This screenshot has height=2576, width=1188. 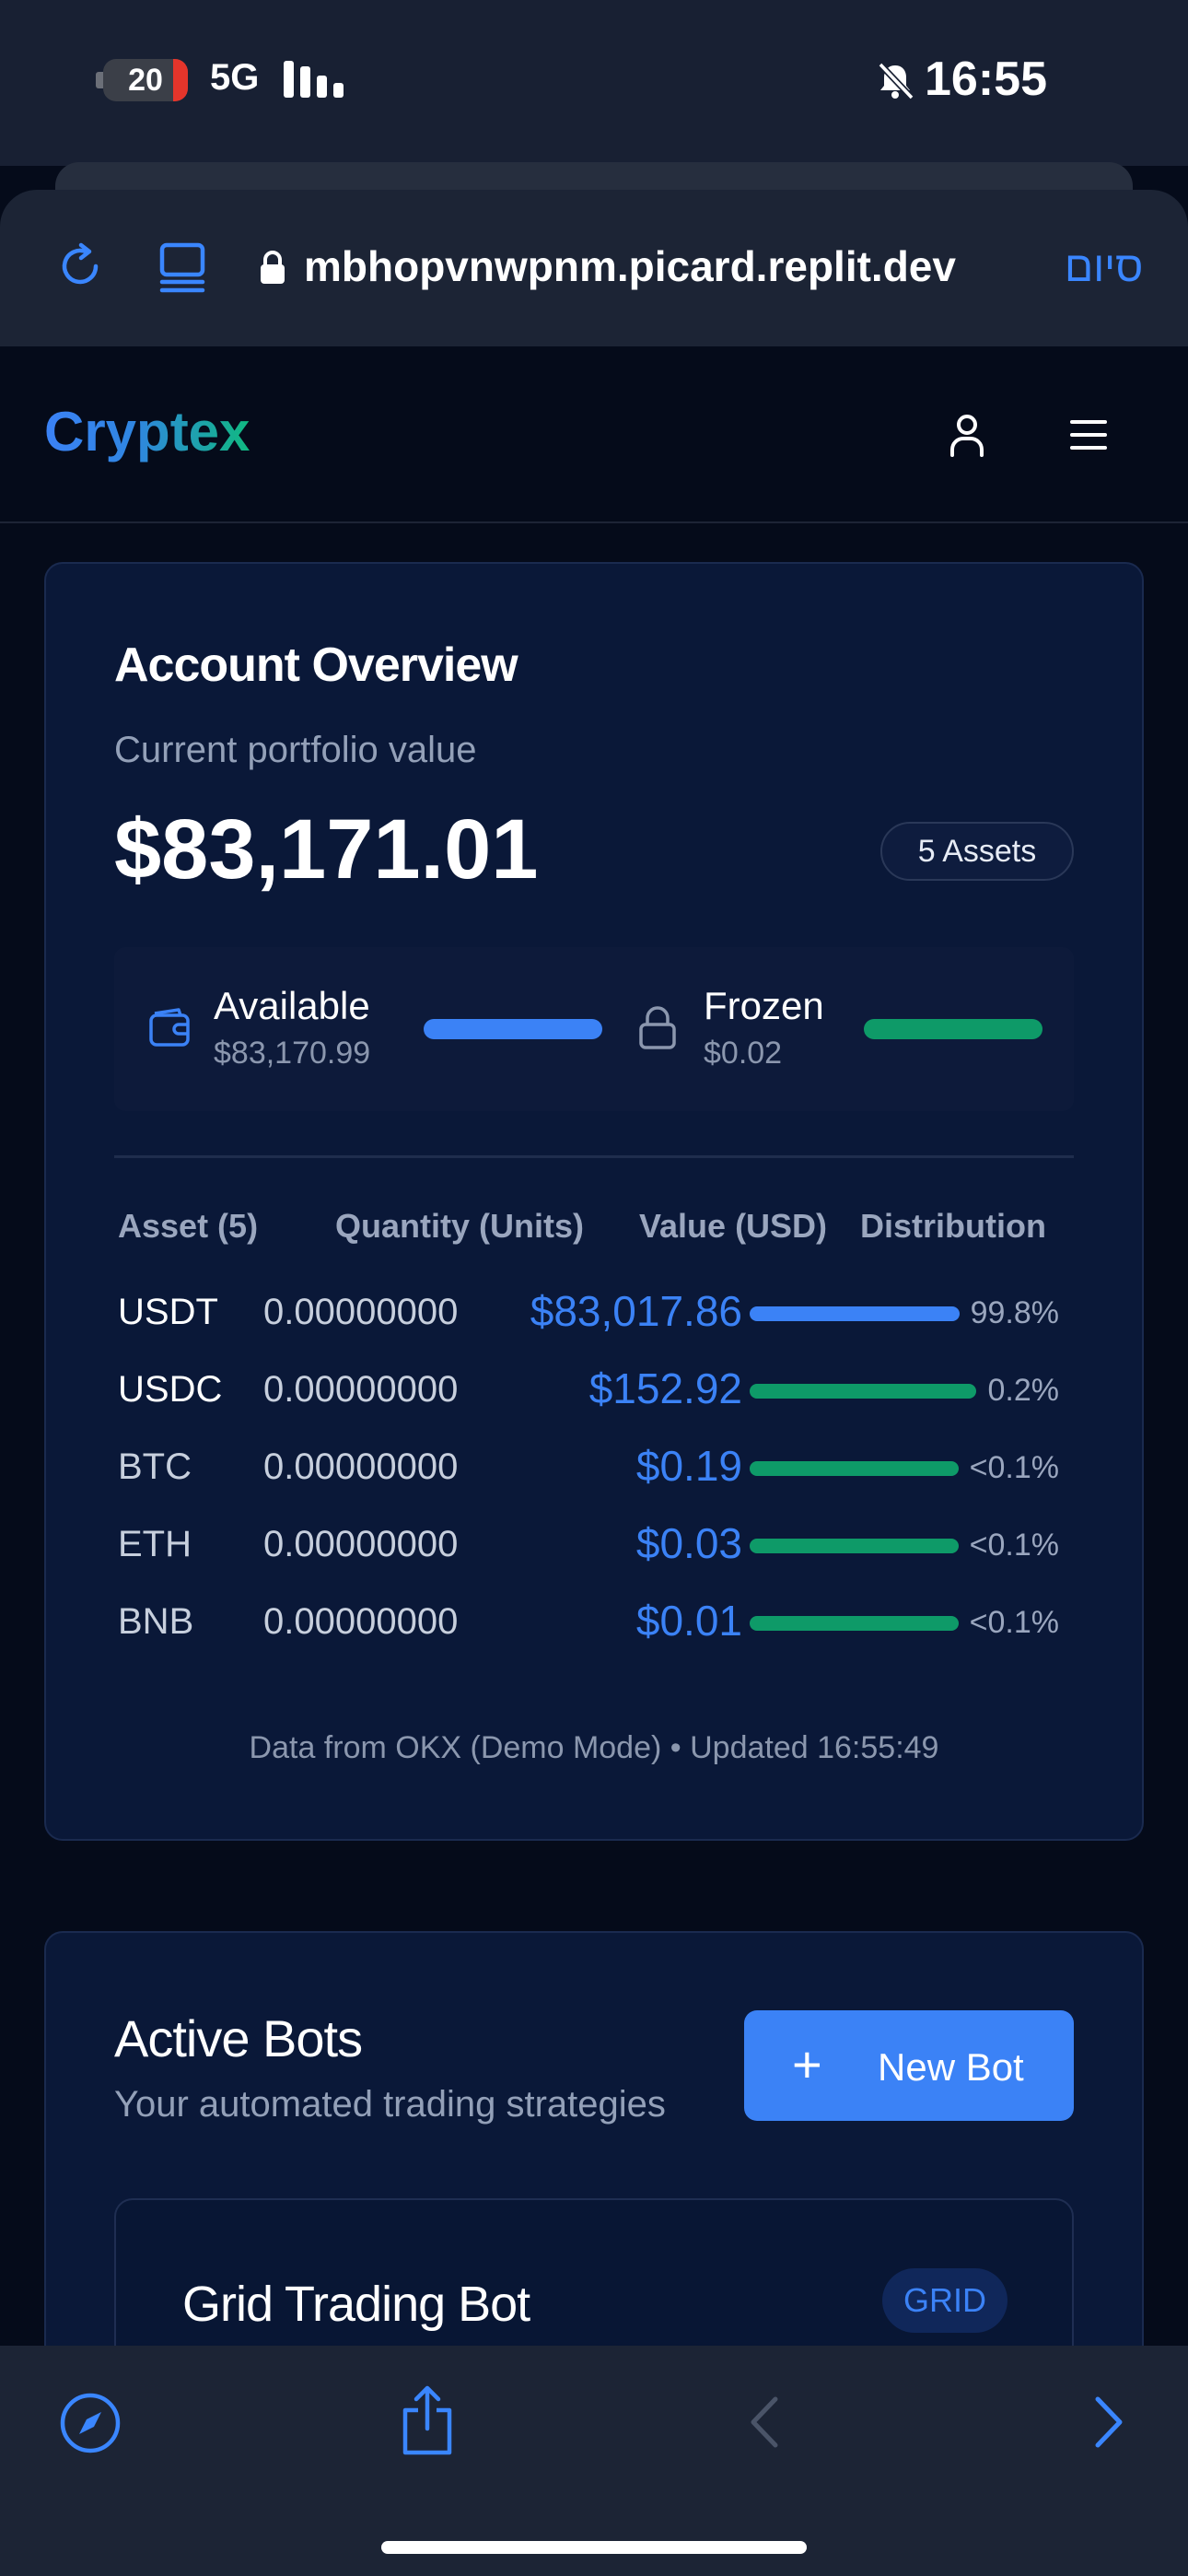 I want to click on col-header-value: Value (USD), so click(x=733, y=1226).